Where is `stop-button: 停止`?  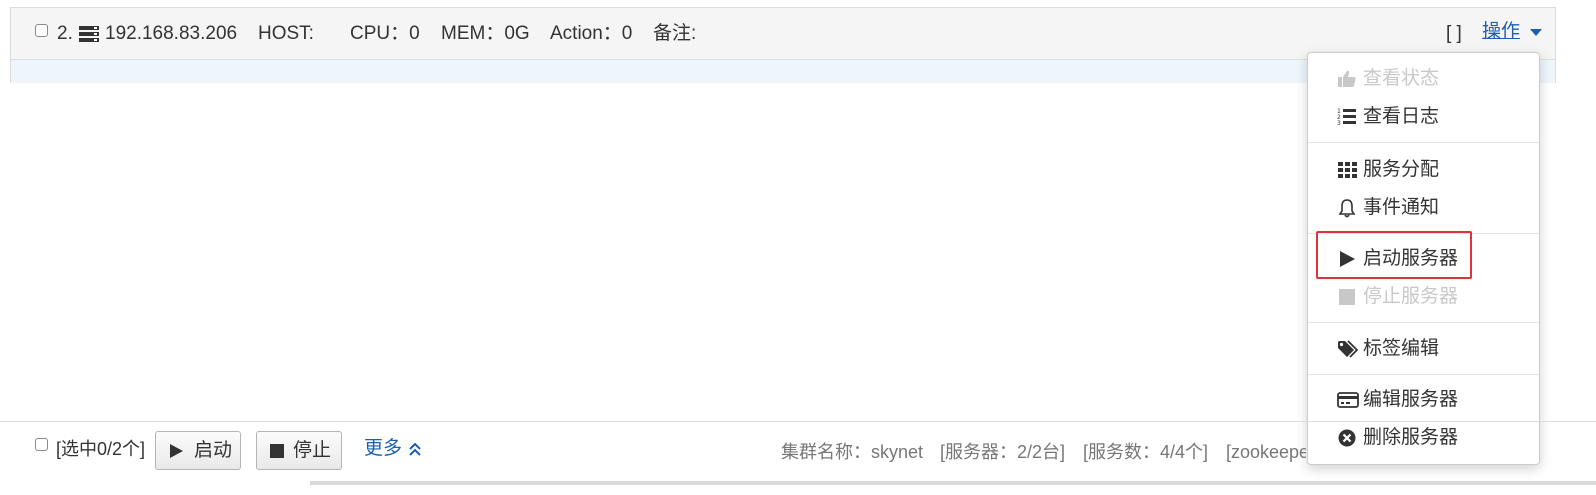
stop-button: 停止 is located at coordinates (299, 450).